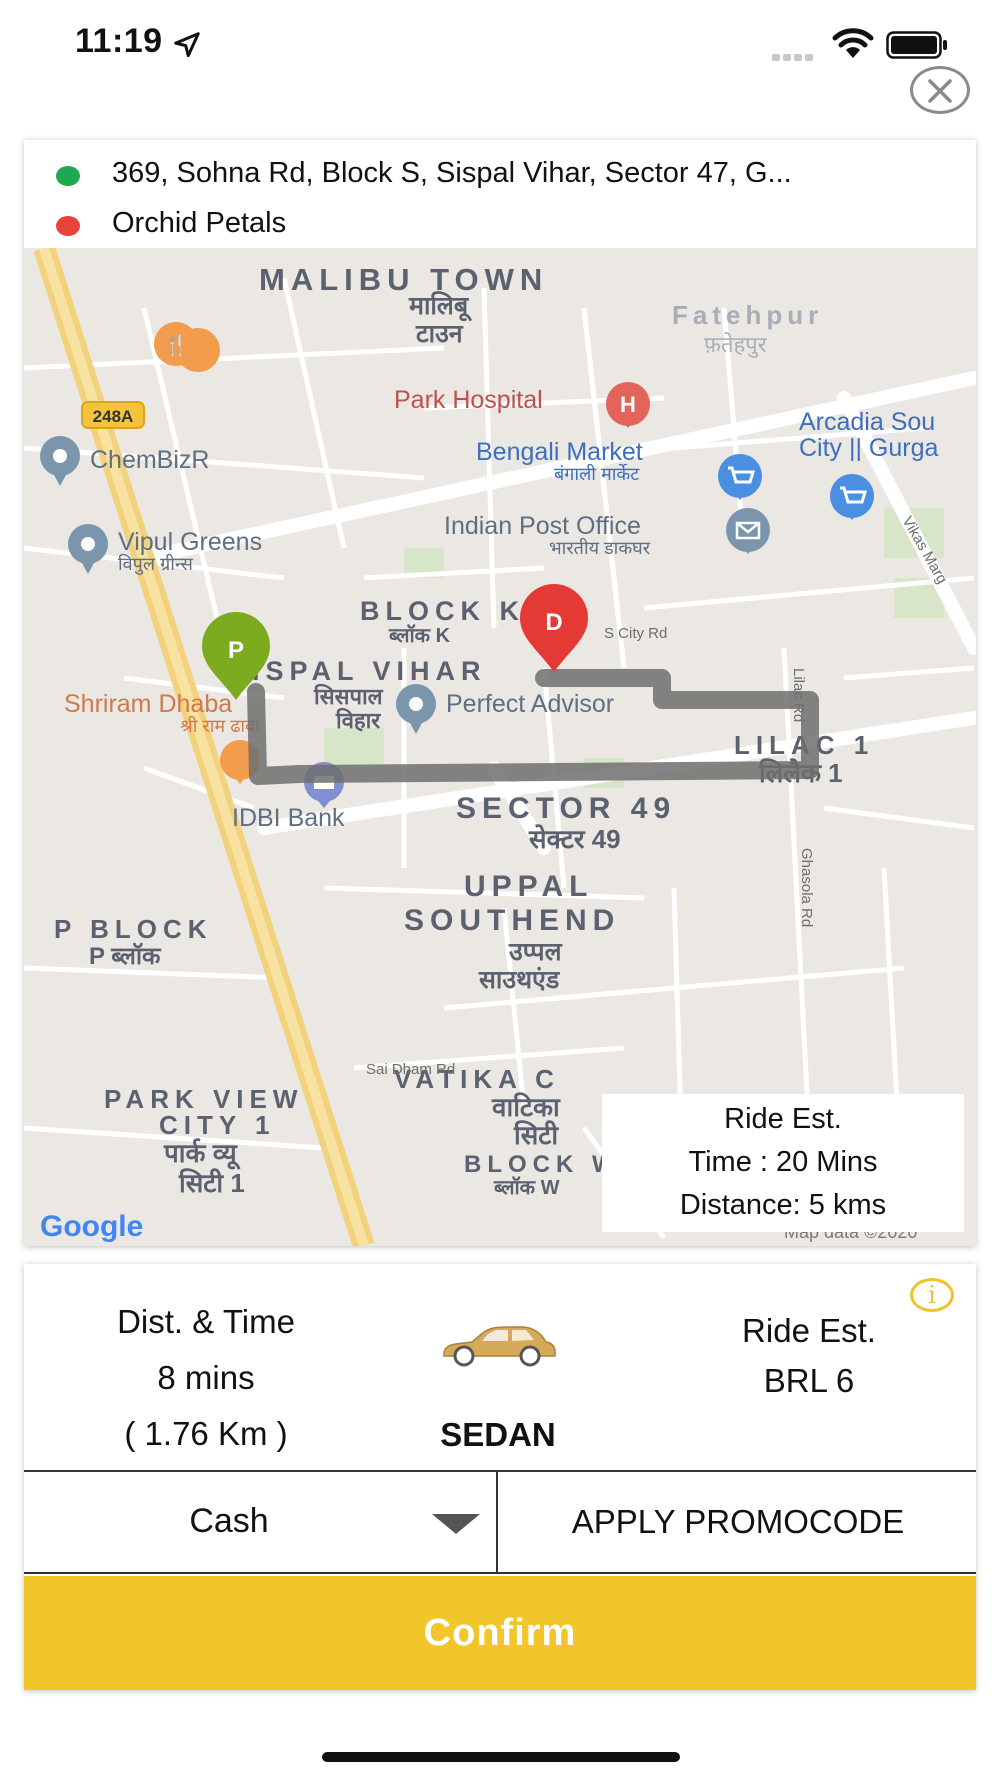 The image size is (1000, 1778). Describe the element at coordinates (358, 720) in the screenshot. I see `map-label-sispal-hindi-2: विहार` at that location.